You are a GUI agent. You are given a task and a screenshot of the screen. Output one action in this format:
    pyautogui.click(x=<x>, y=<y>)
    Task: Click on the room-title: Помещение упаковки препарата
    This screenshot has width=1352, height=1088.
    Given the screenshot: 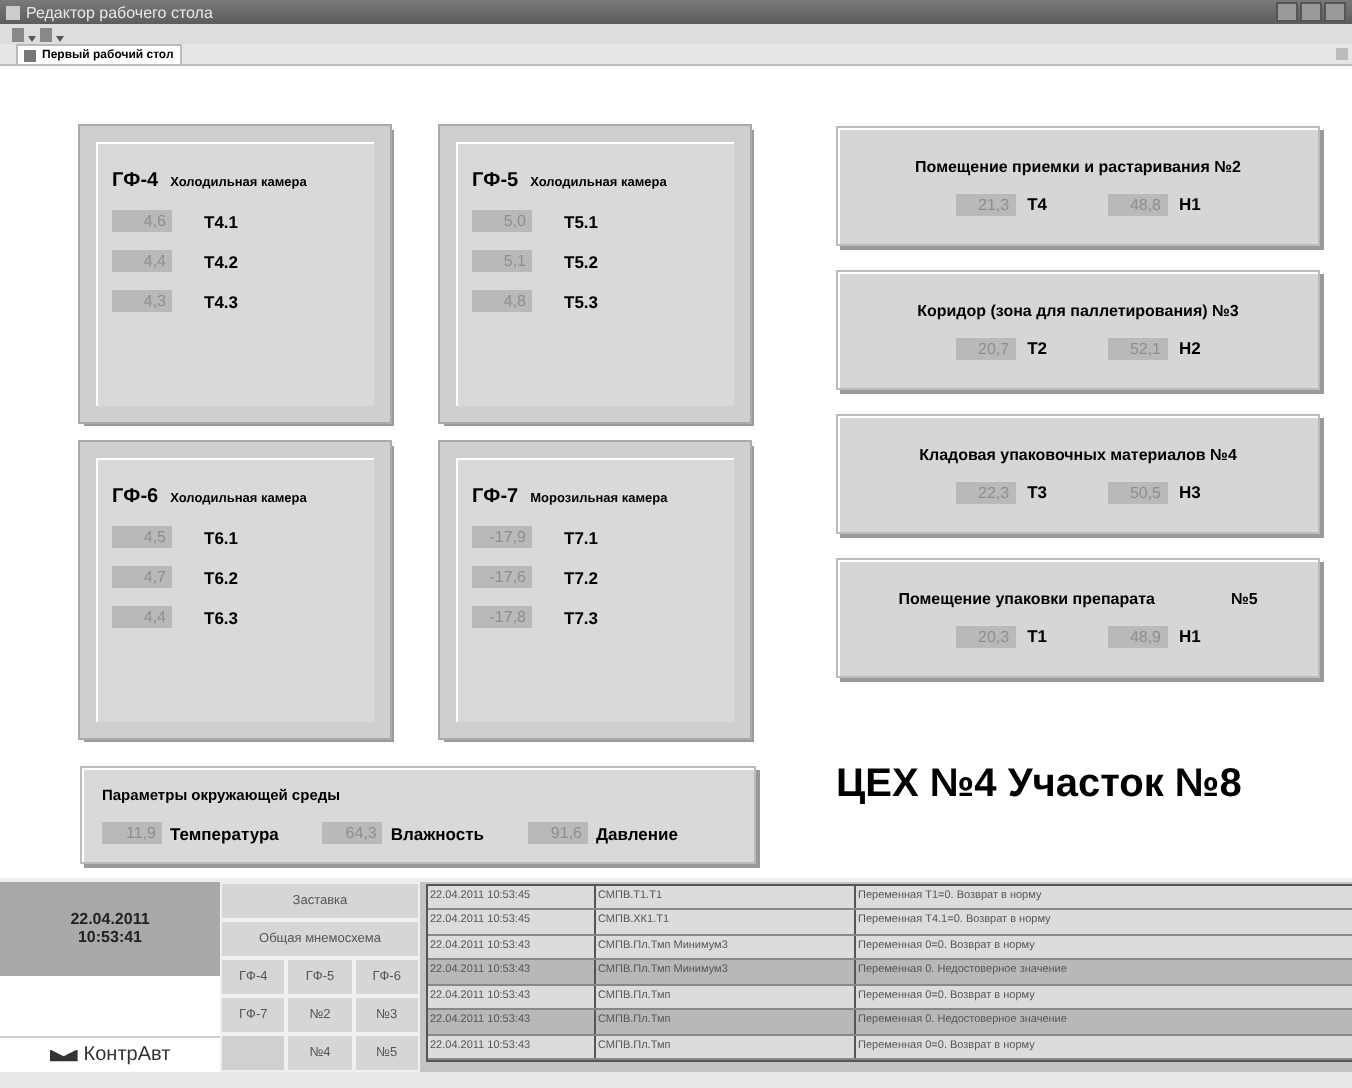 What is the action you would take?
    pyautogui.click(x=1026, y=598)
    